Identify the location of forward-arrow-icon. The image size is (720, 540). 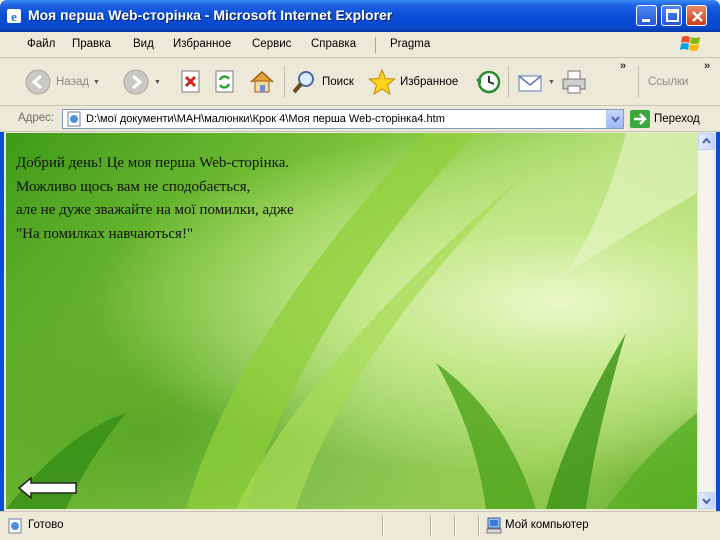
(136, 82).